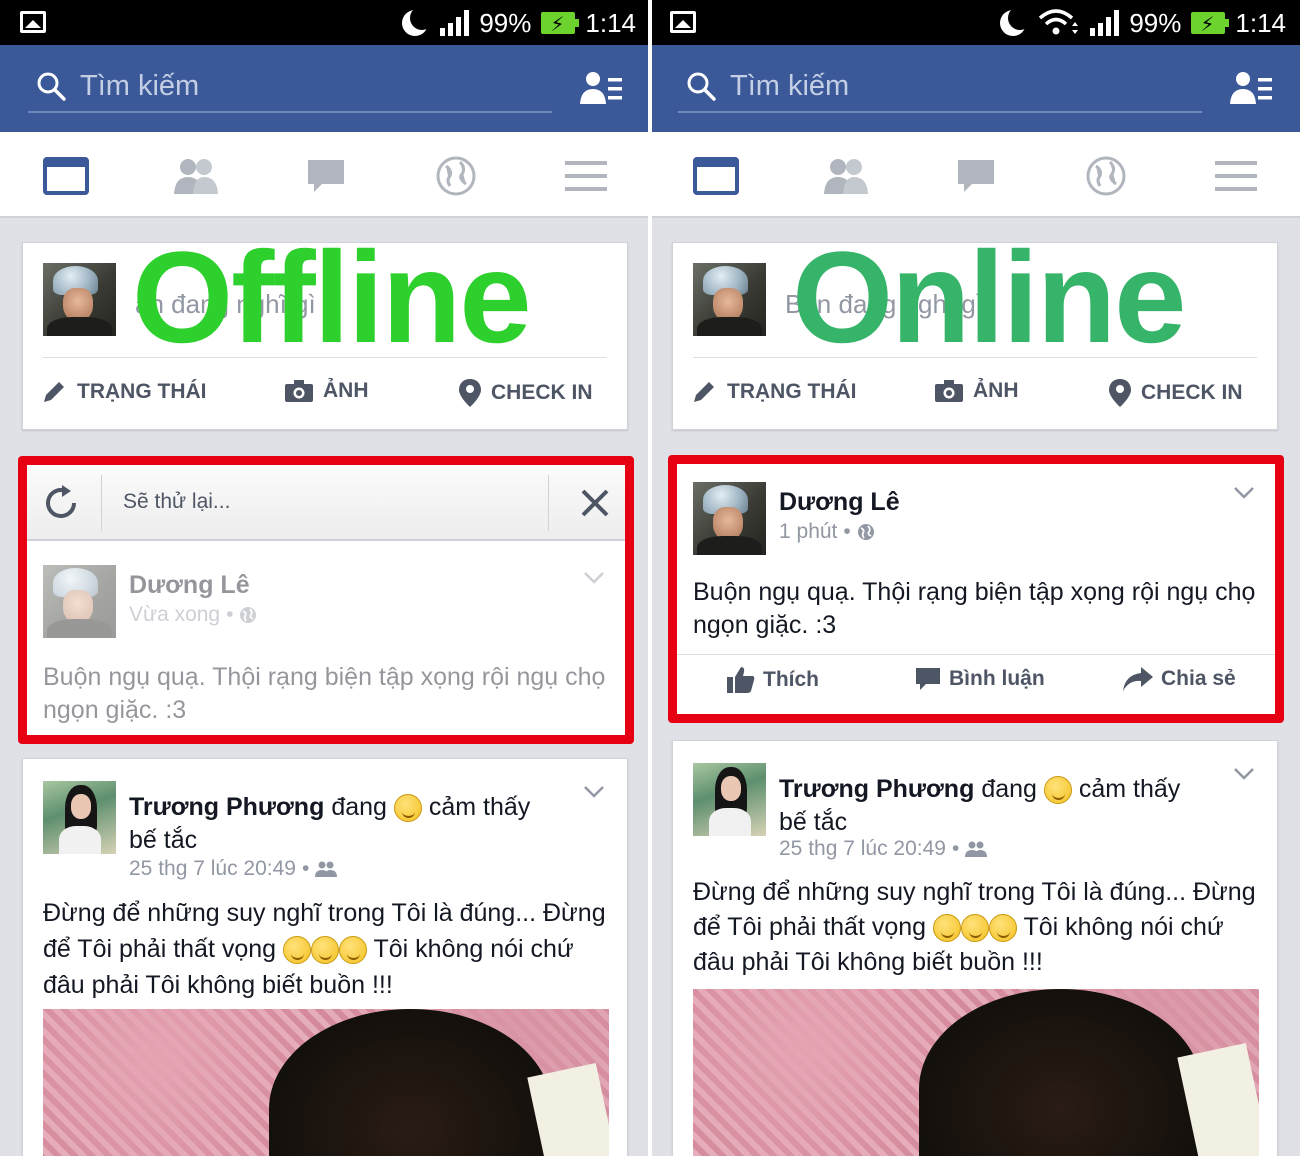  Describe the element at coordinates (650, 578) in the screenshot. I see `screen-divider` at that location.